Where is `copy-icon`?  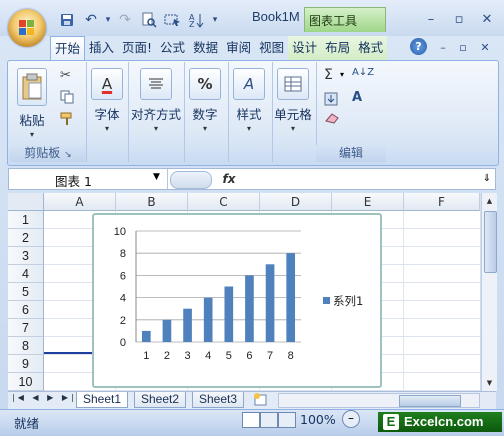
copy-icon is located at coordinates (67, 98).